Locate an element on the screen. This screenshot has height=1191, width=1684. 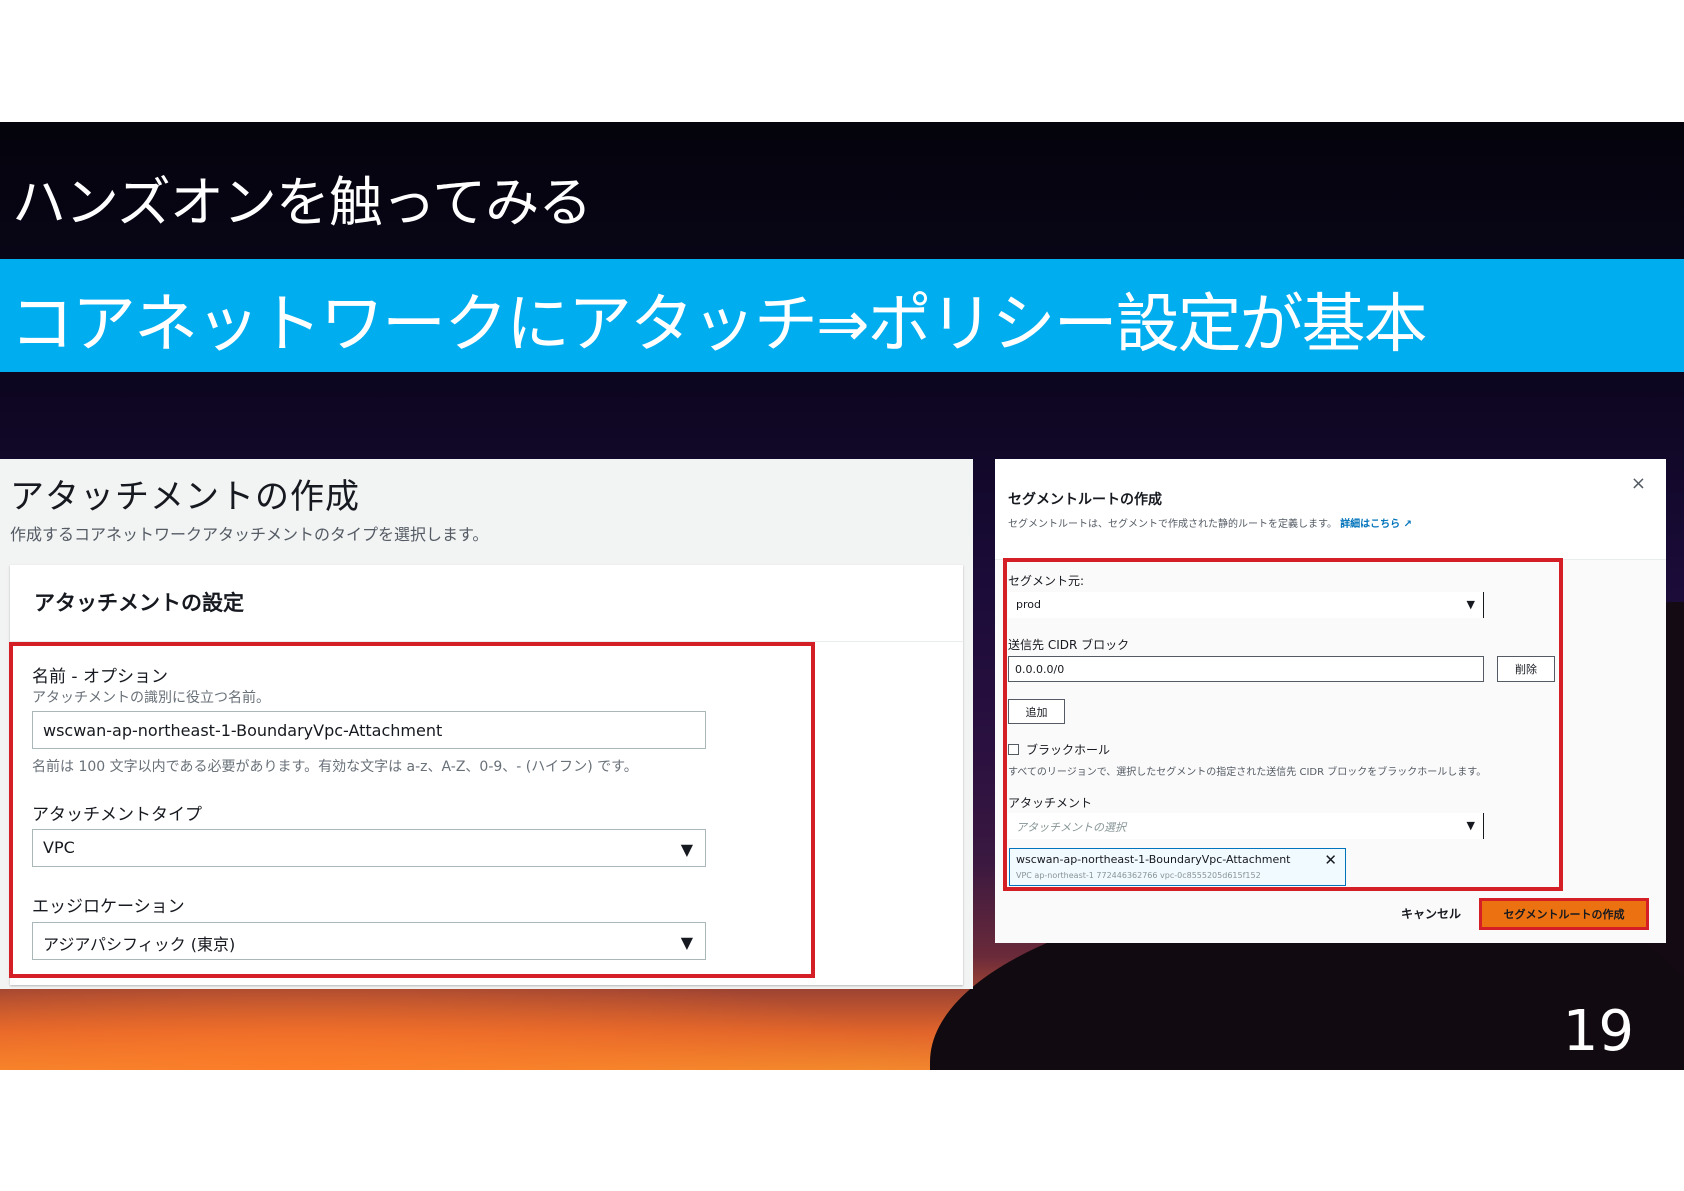
page-title: アタッチメントの作成 is located at coordinates (185, 497).